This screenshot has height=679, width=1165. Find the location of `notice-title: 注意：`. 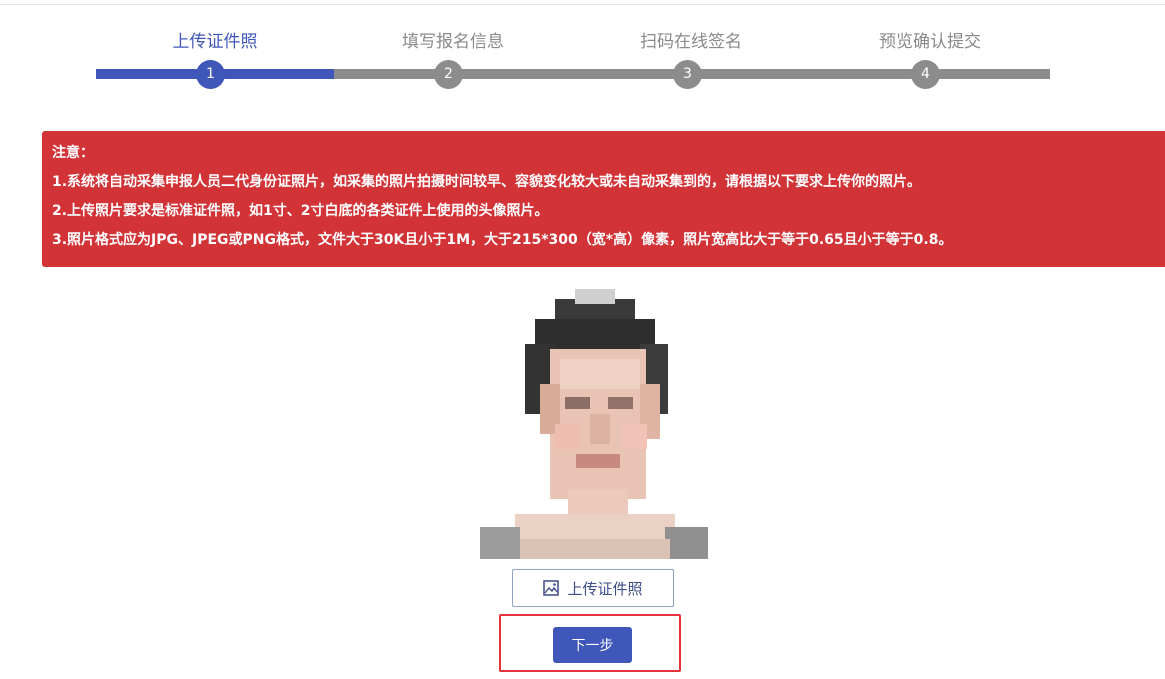

notice-title: 注意： is located at coordinates (73, 153).